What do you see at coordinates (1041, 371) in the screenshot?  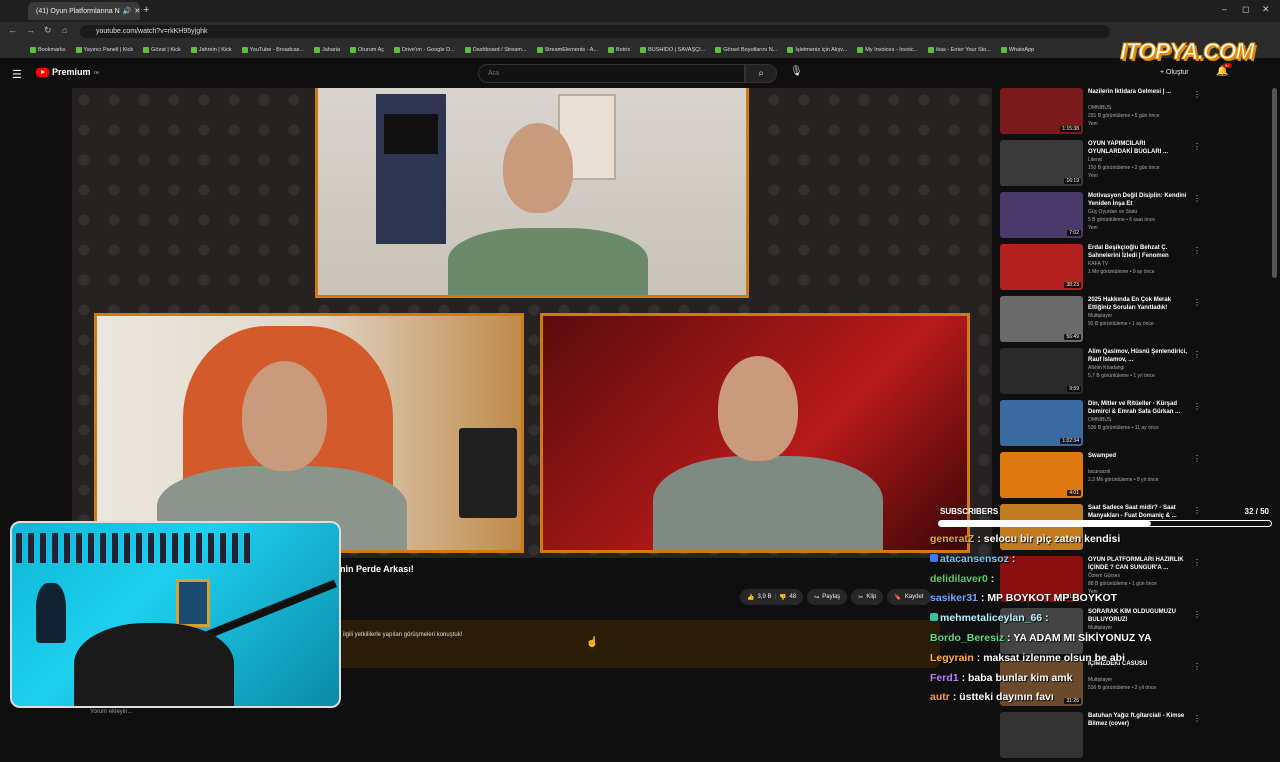 I see `video-thumbnail: 9:59` at bounding box center [1041, 371].